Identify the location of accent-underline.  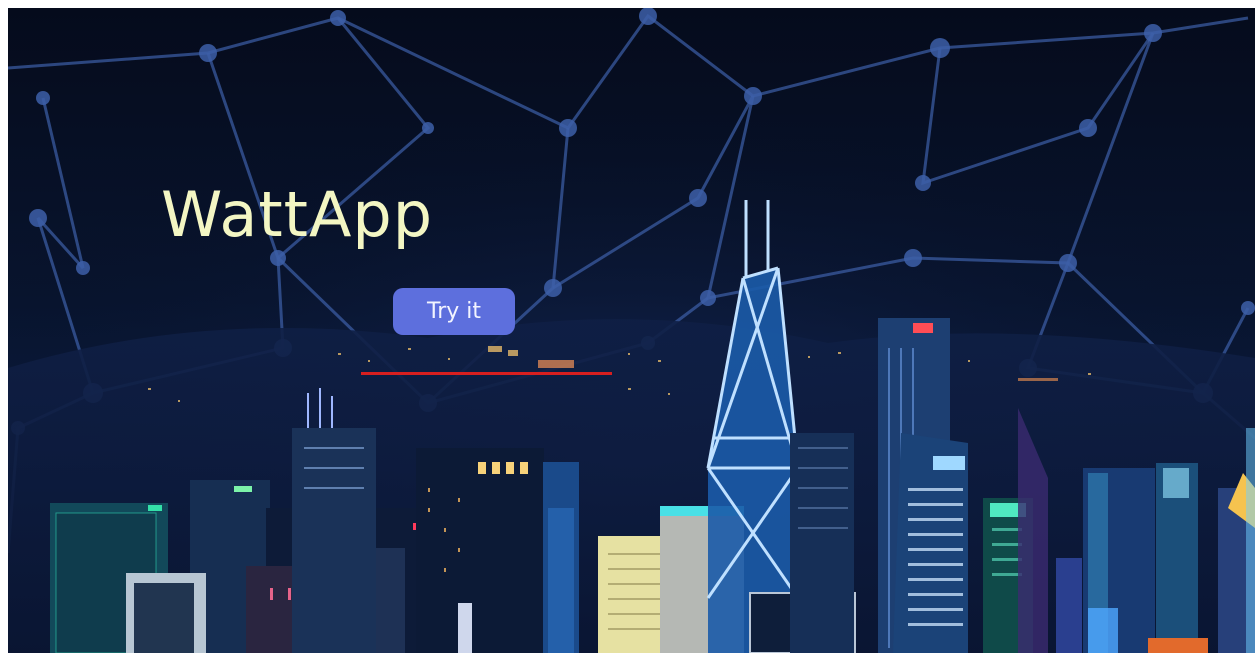
(486, 373).